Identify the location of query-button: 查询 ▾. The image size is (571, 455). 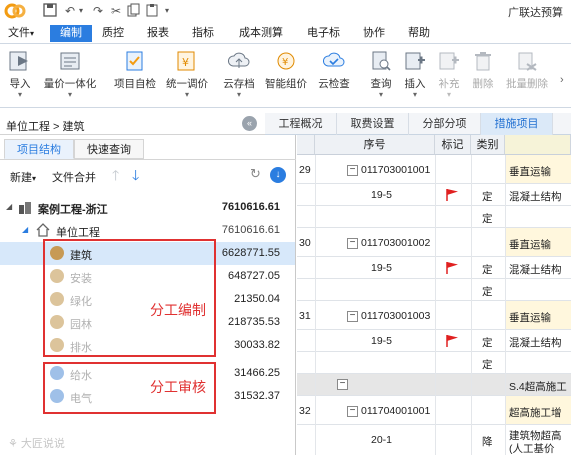
(381, 76).